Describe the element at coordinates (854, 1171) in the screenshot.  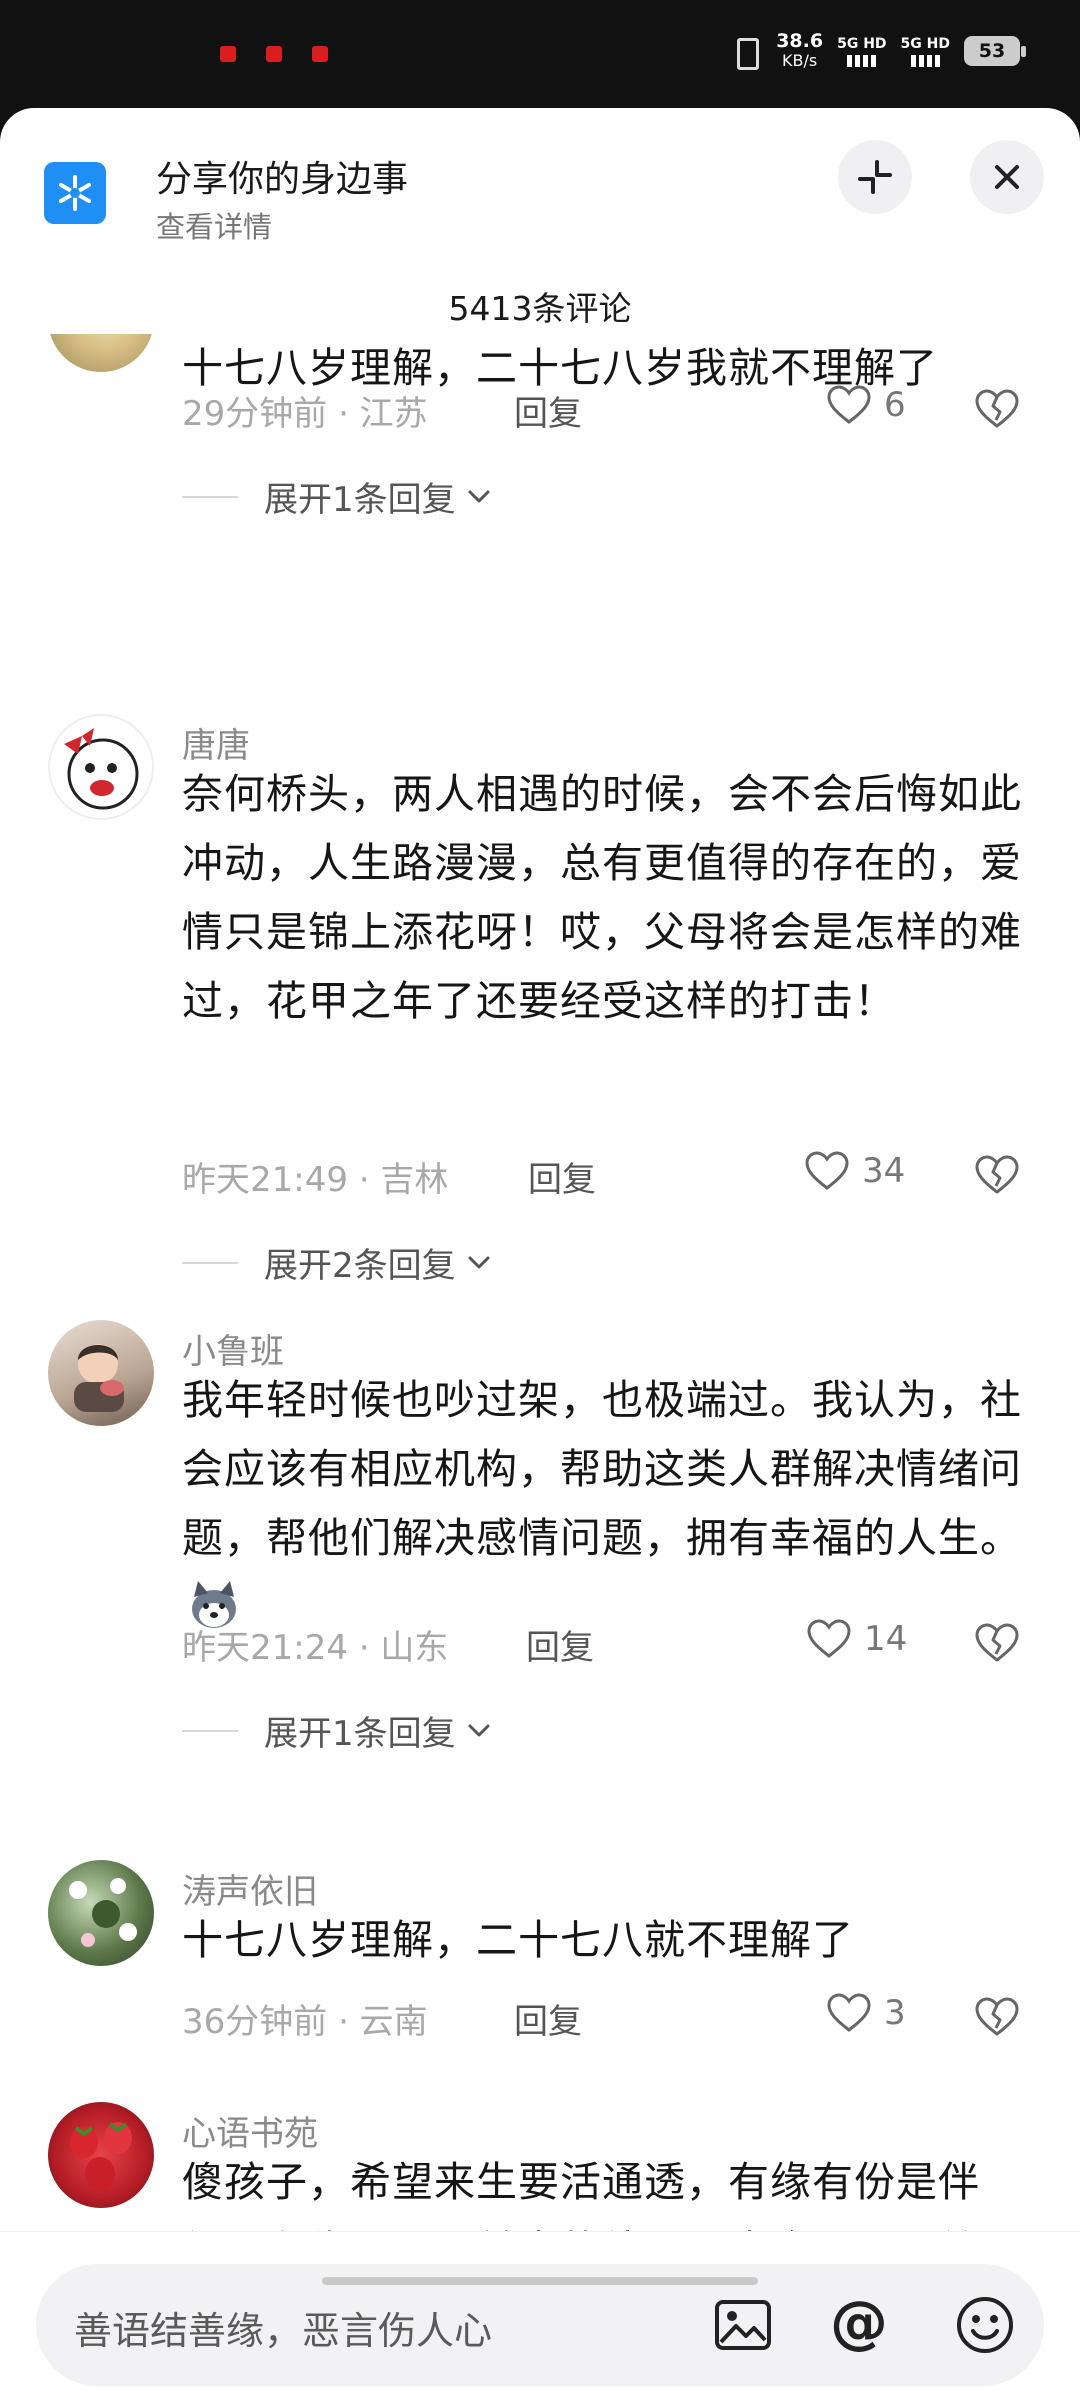
I see `like-button: 34` at that location.